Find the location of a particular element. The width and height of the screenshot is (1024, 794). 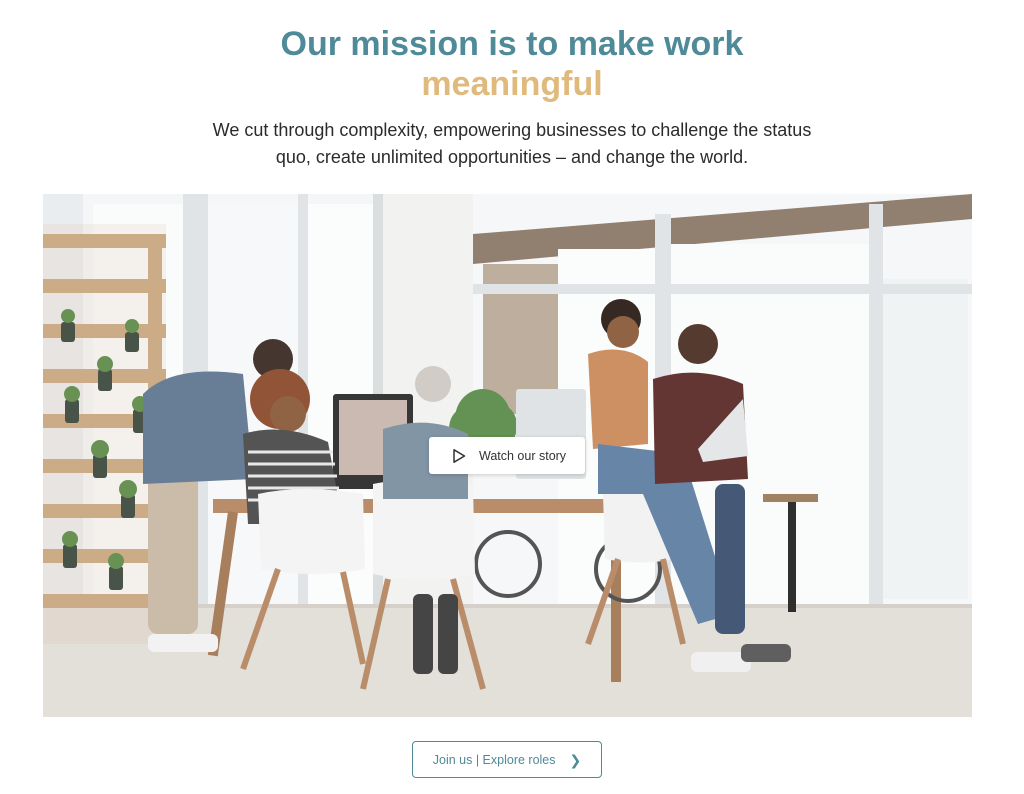

join-us-explore-roles-label: Join us | Explore roles is located at coordinates (494, 759).